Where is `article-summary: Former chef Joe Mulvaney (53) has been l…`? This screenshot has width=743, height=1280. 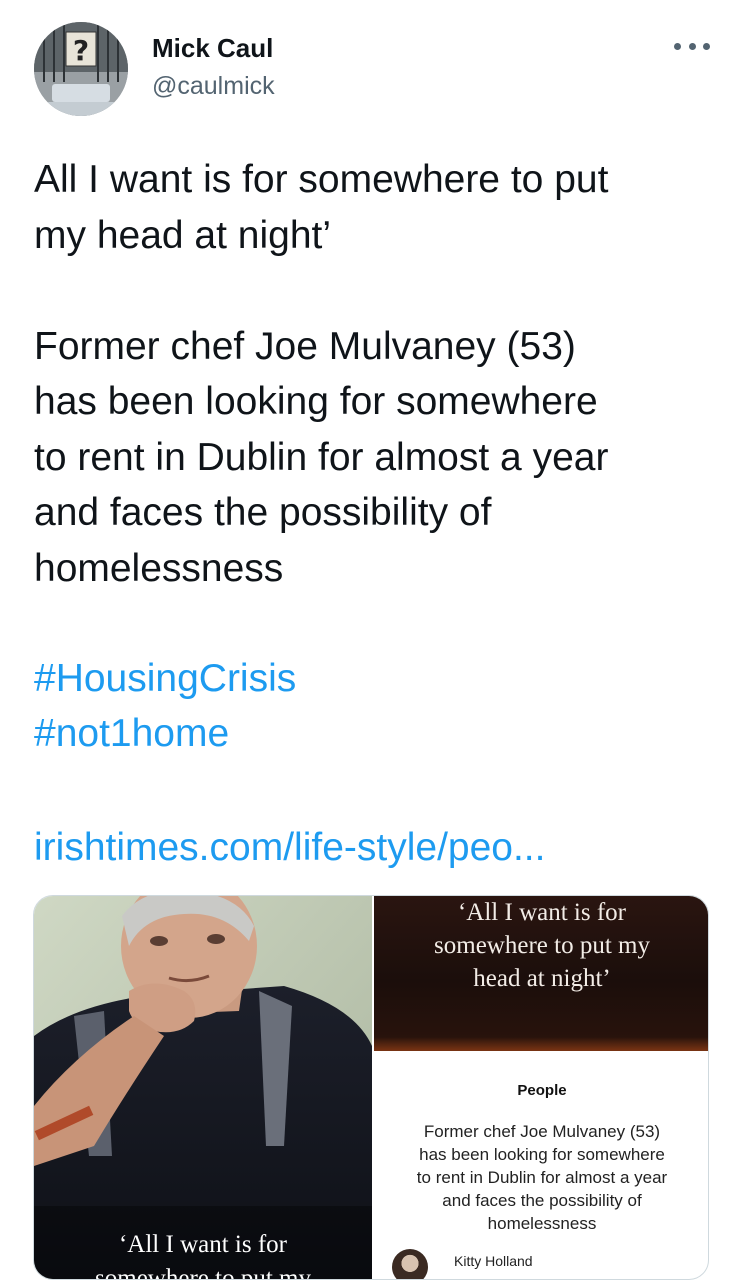
article-summary: Former chef Joe Mulvaney (53) has been l… is located at coordinates (542, 1177).